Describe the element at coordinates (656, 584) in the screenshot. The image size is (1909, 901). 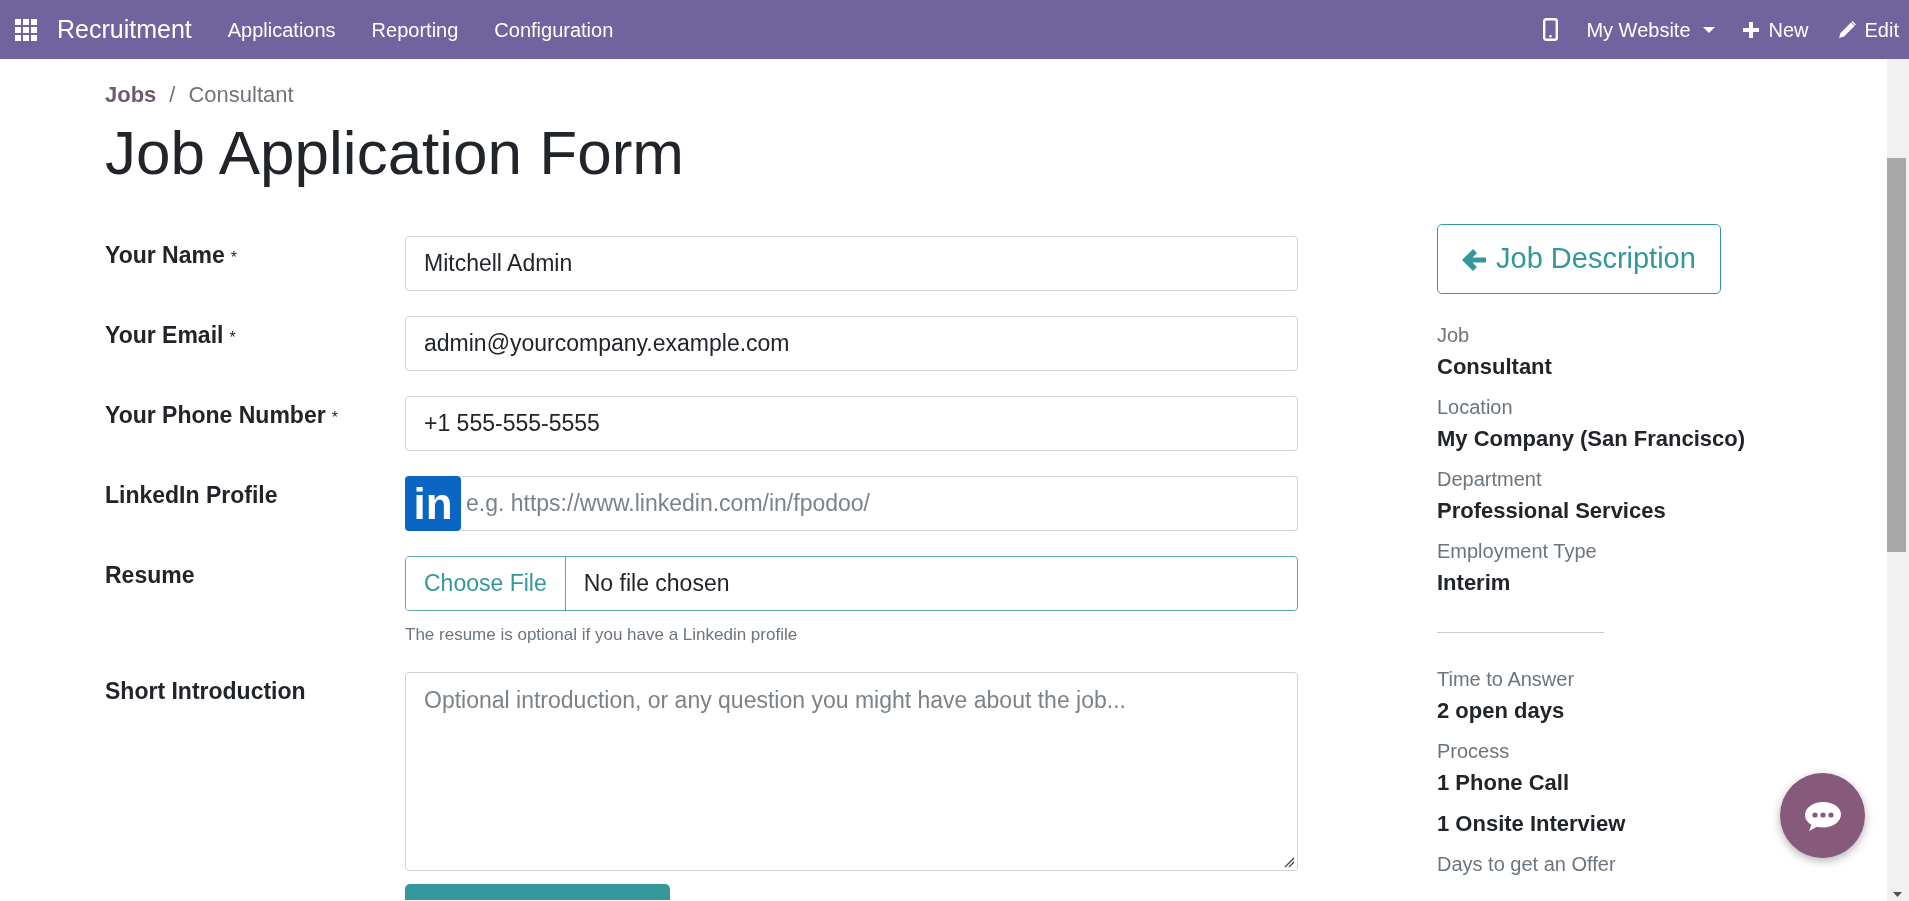
I see `file-name-text: No file chosen` at that location.